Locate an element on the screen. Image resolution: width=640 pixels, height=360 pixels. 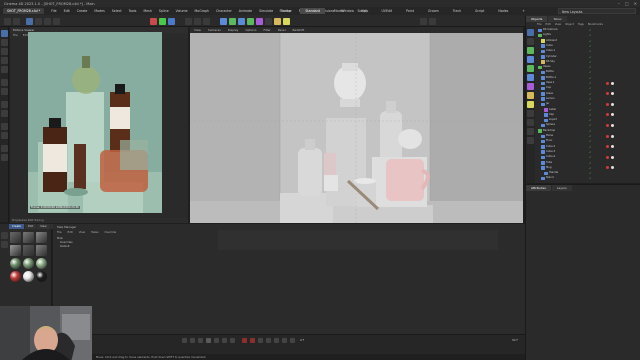
object-name: RS Camera is located at coordinates (550, 30).